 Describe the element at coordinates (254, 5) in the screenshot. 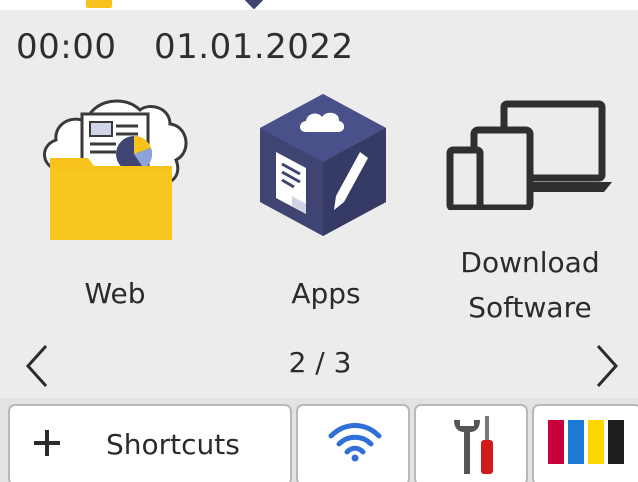

I see `peek-cube-icon` at that location.